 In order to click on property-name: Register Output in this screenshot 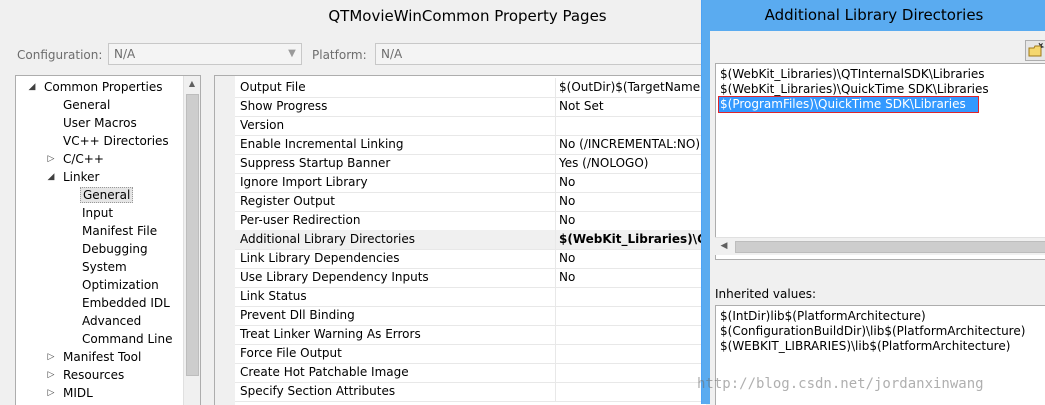, I will do `click(287, 201)`.